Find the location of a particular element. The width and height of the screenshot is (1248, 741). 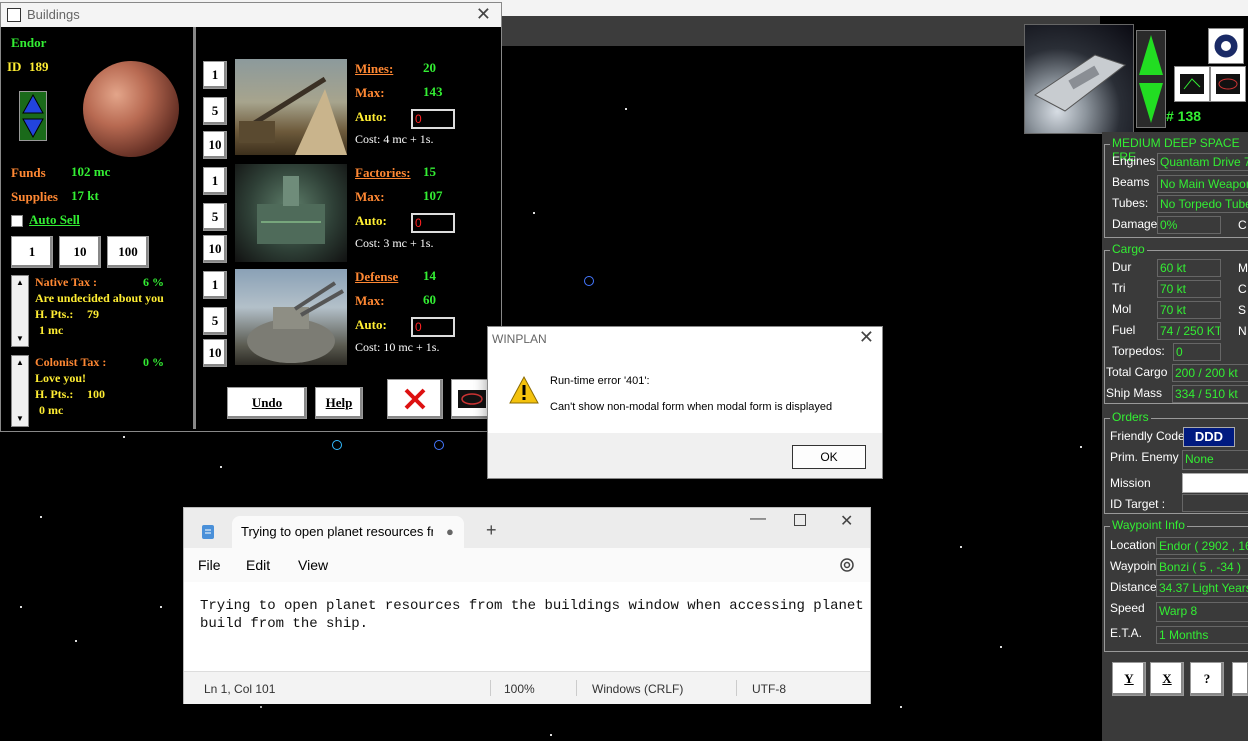

starmap-toolbar is located at coordinates (800, 31).